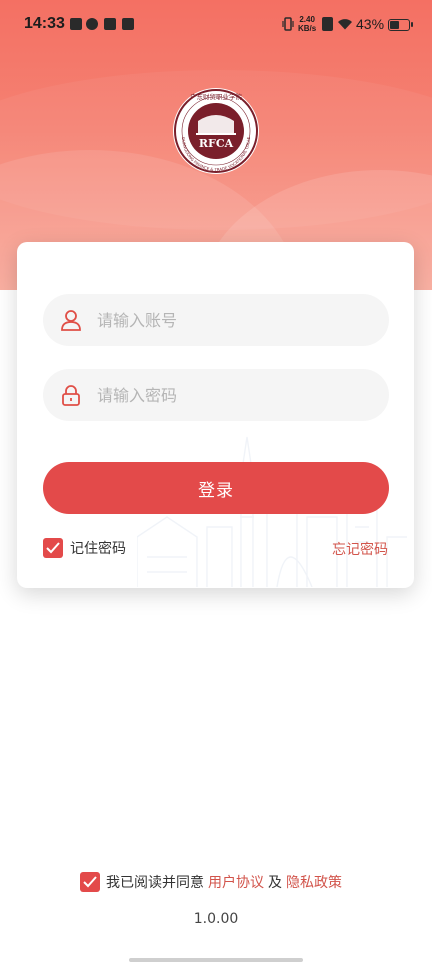  What do you see at coordinates (98, 549) in the screenshot?
I see `remember-password-label: 记住密码` at bounding box center [98, 549].